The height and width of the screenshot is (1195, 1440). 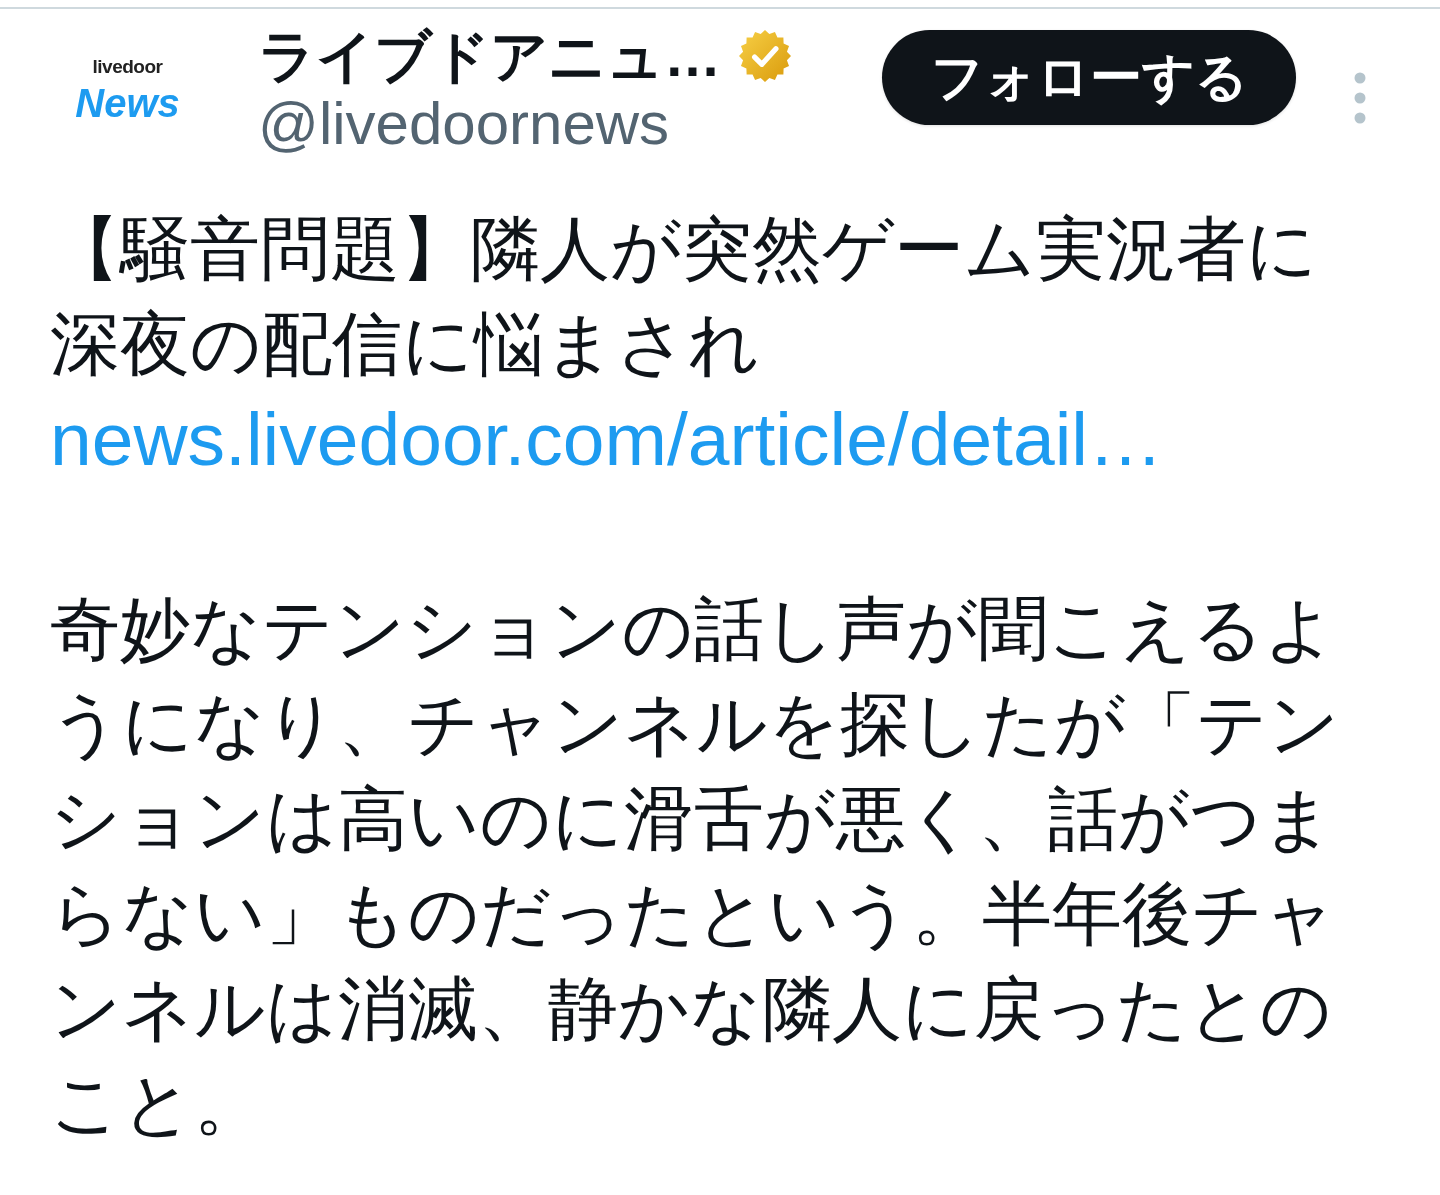 What do you see at coordinates (1360, 98) in the screenshot?
I see `more-options-icon` at bounding box center [1360, 98].